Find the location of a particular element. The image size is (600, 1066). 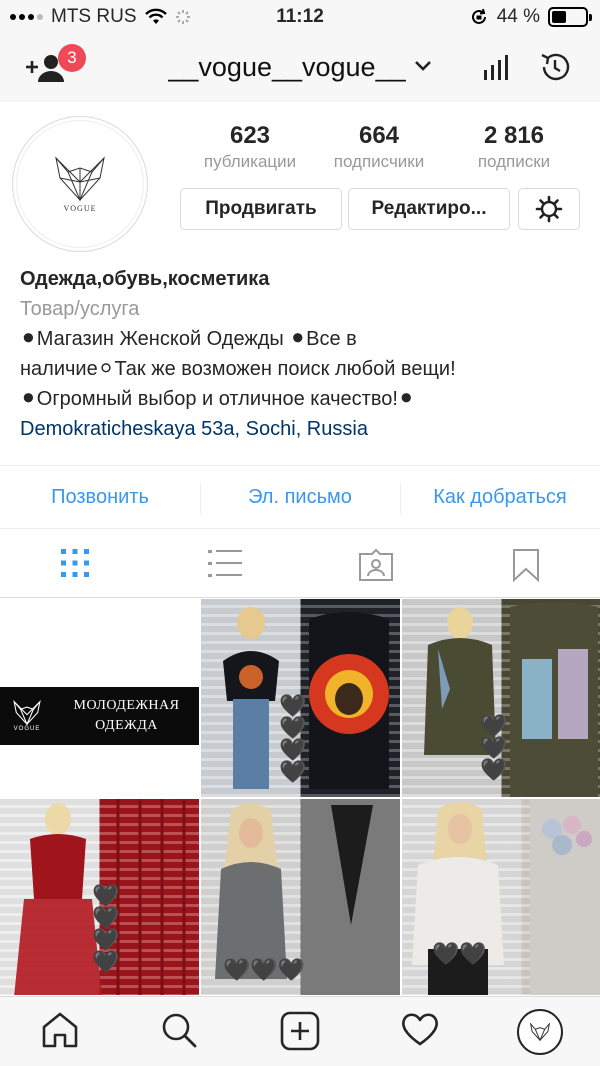

insights-button is located at coordinates (496, 70).